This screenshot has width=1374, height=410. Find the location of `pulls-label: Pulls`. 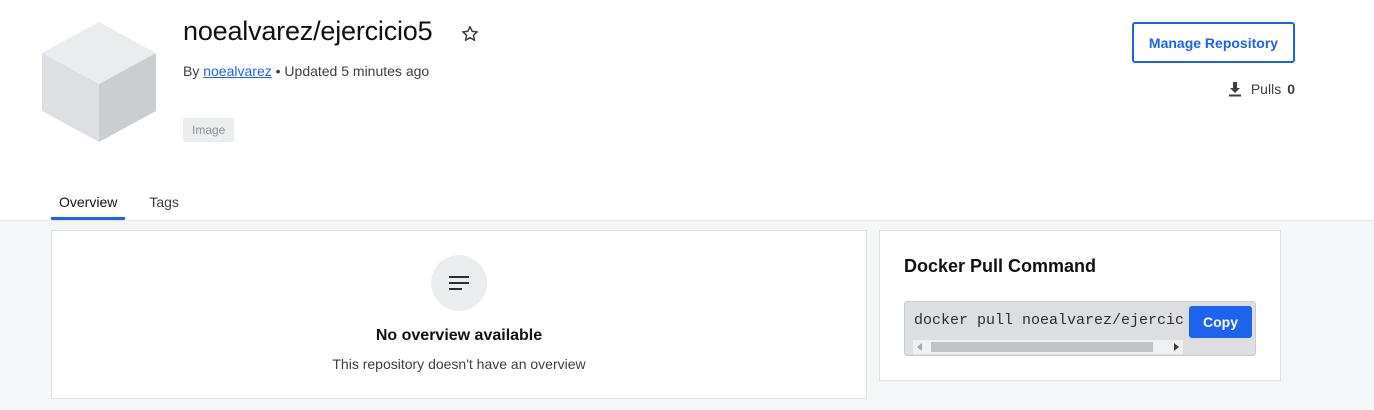

pulls-label: Pulls is located at coordinates (1266, 89).